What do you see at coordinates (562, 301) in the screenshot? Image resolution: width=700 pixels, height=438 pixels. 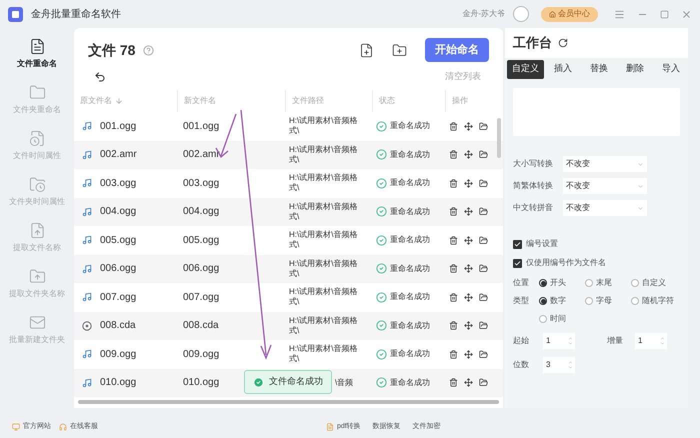 I see `radio-option: 数字` at bounding box center [562, 301].